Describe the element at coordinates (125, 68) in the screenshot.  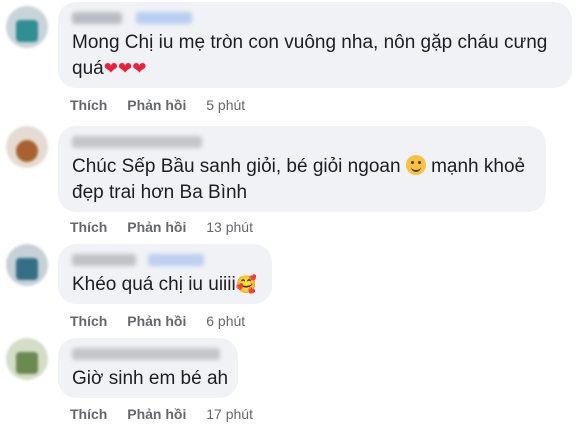
I see `heart-emoji-icon: ❤❤❤` at that location.